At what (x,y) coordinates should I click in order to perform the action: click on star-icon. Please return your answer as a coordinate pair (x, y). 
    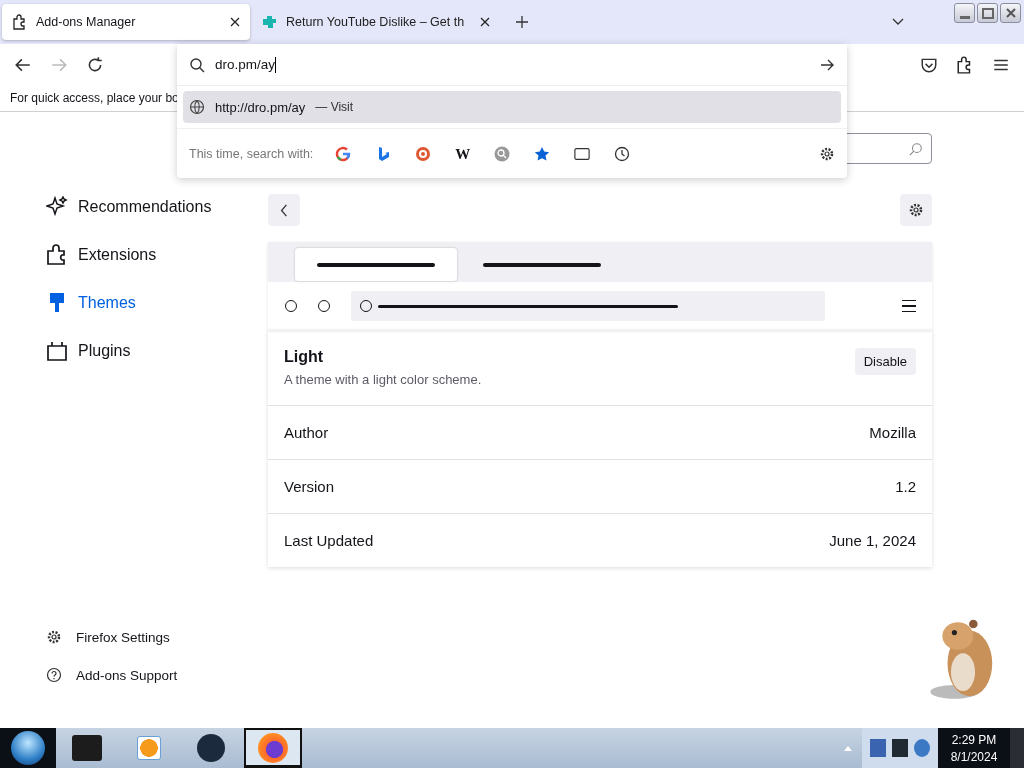
    Looking at the image, I should click on (542, 153).